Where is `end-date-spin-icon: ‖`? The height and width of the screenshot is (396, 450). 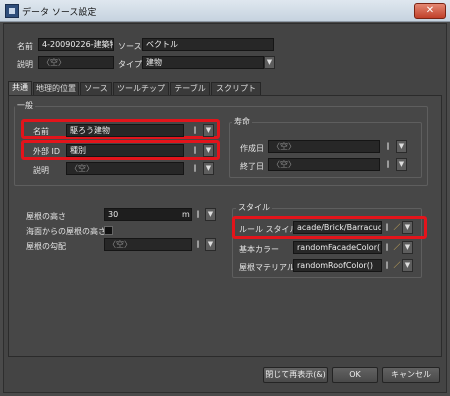
end-date-spin-icon: ‖ is located at coordinates (388, 164).